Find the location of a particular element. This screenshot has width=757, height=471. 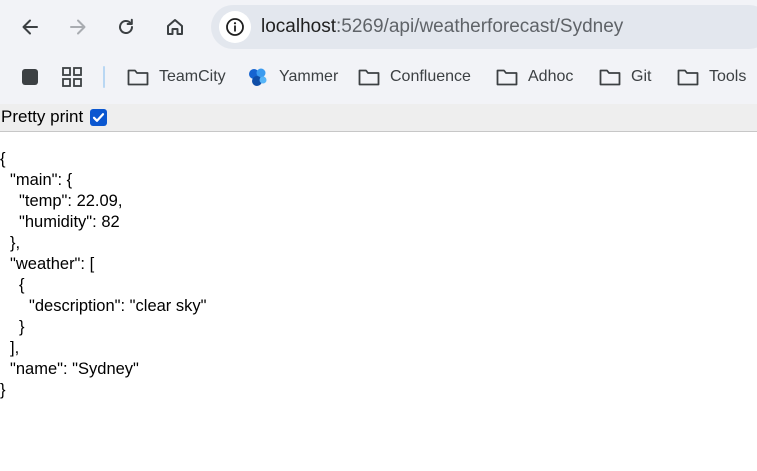

home-button is located at coordinates (175, 27).